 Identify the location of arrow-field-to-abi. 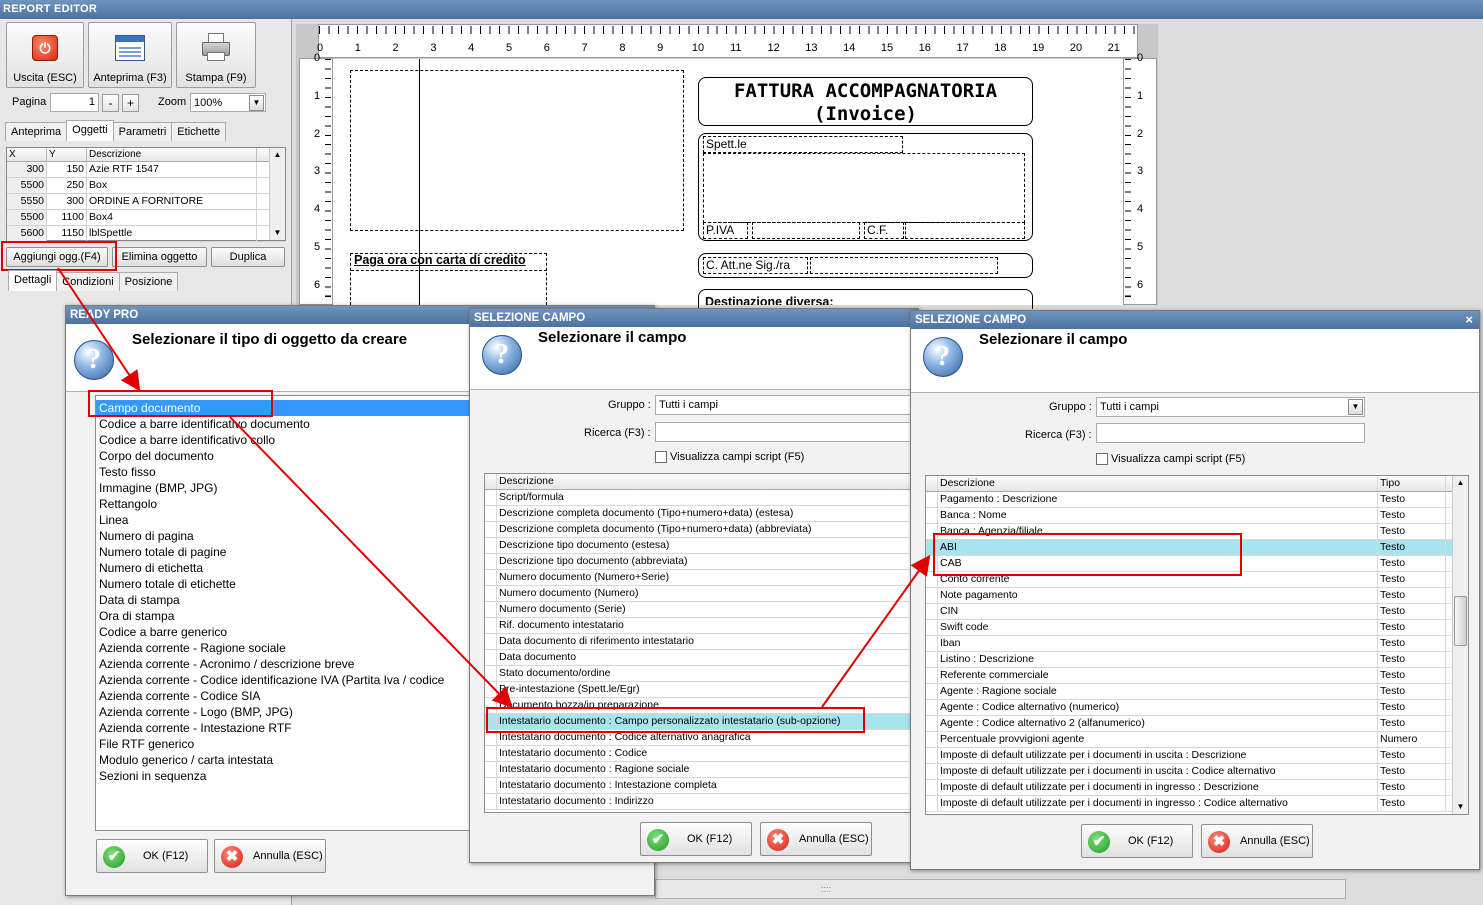
(876, 631).